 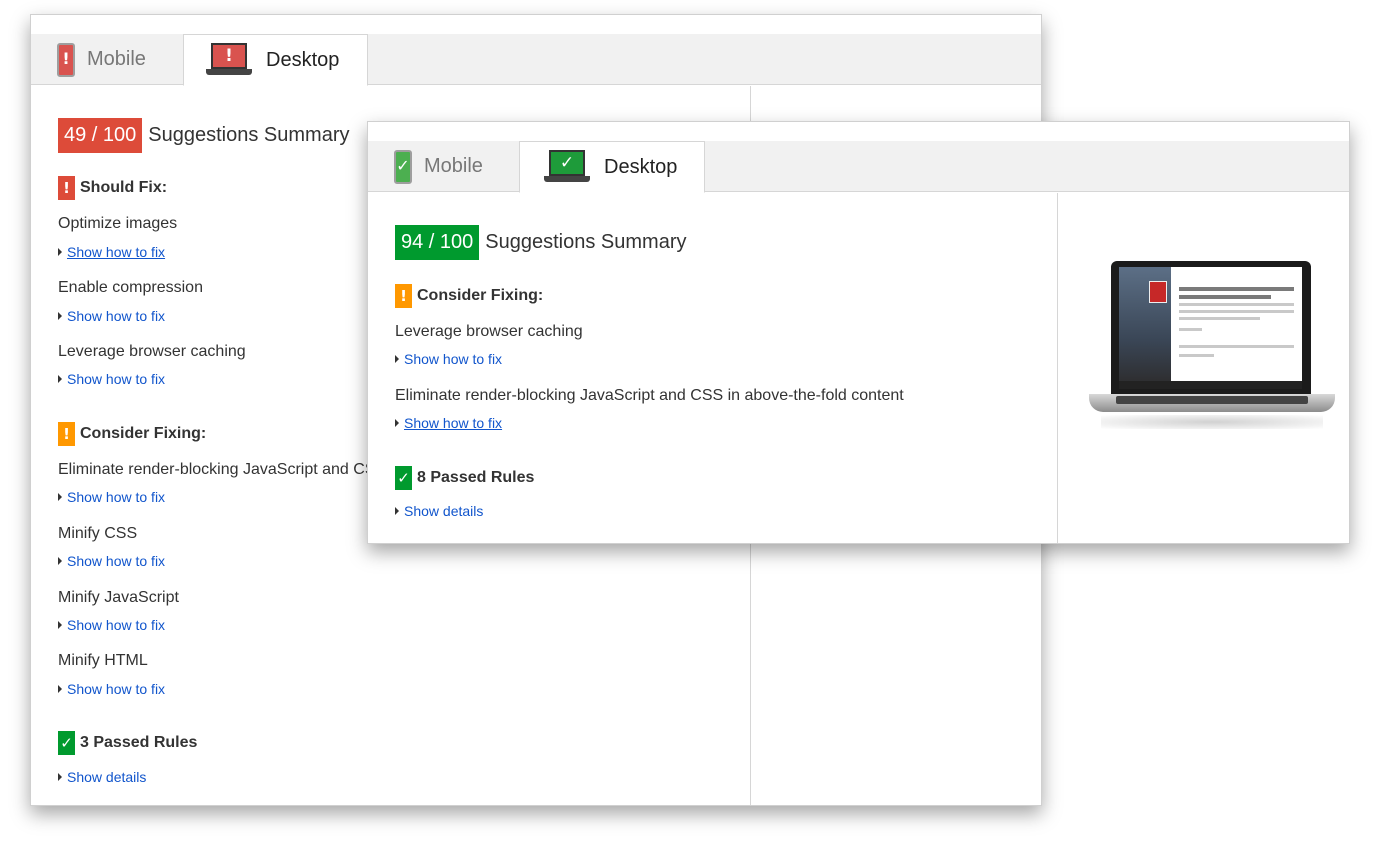 I want to click on score-row: 94 / 100 Suggestions Summary, so click(x=541, y=242).